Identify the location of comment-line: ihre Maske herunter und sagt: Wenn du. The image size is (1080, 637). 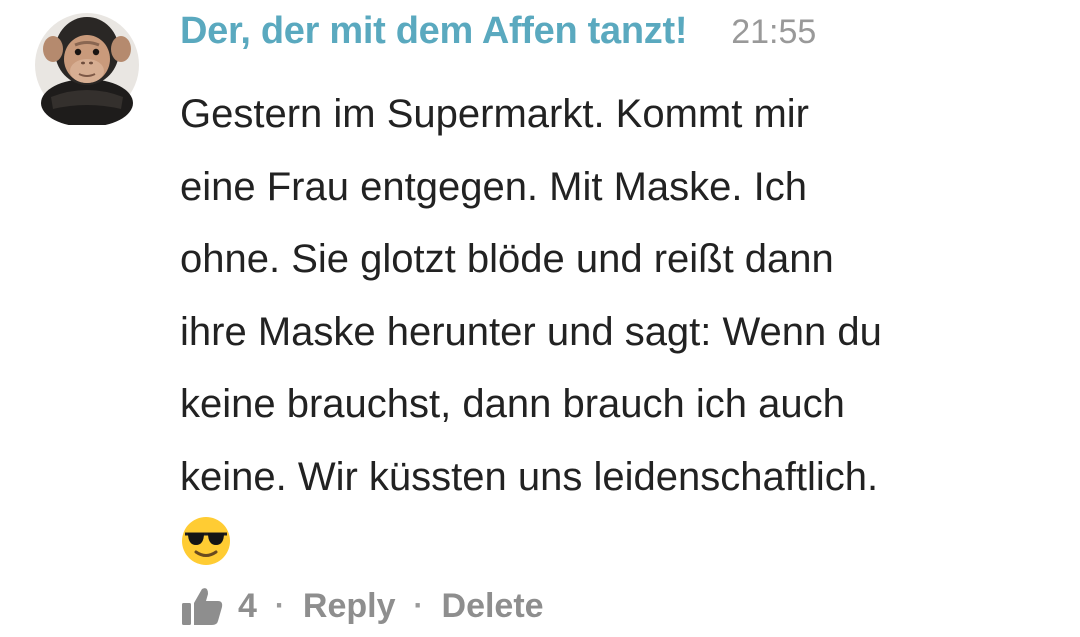
(531, 331).